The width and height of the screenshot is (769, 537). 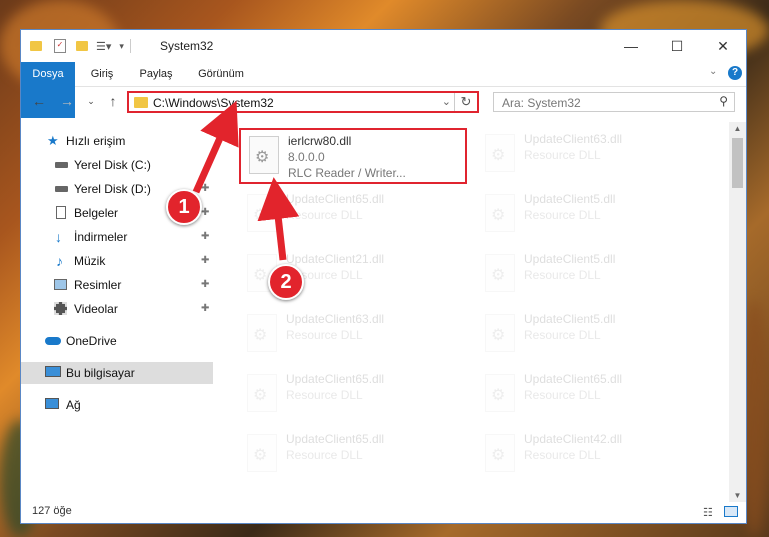 What do you see at coordinates (286, 282) in the screenshot?
I see `step-badge-2: 2` at bounding box center [286, 282].